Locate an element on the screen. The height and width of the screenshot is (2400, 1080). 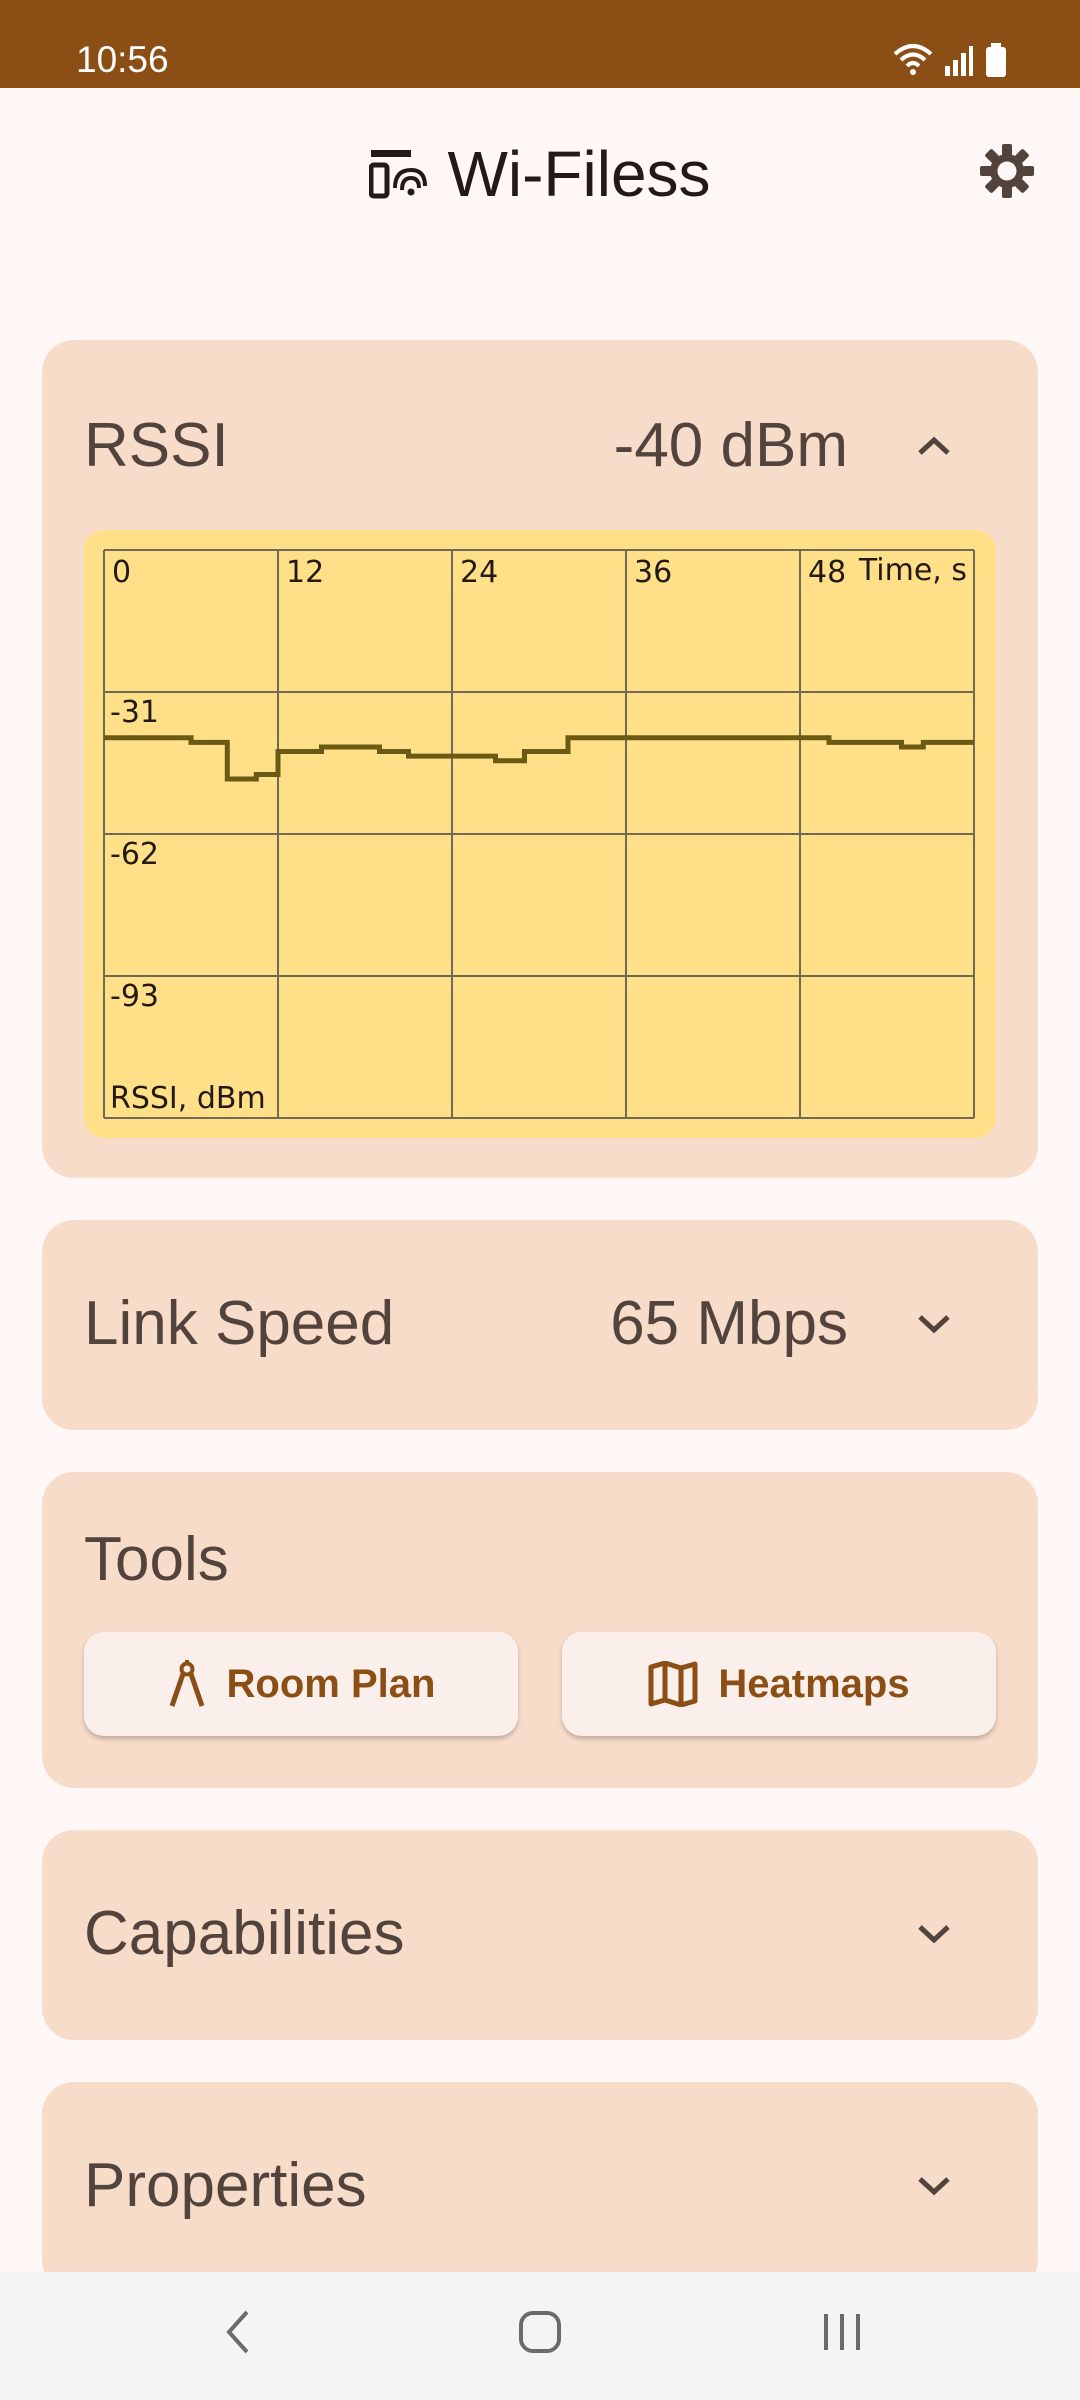
status-bar: 10:56 is located at coordinates (540, 44).